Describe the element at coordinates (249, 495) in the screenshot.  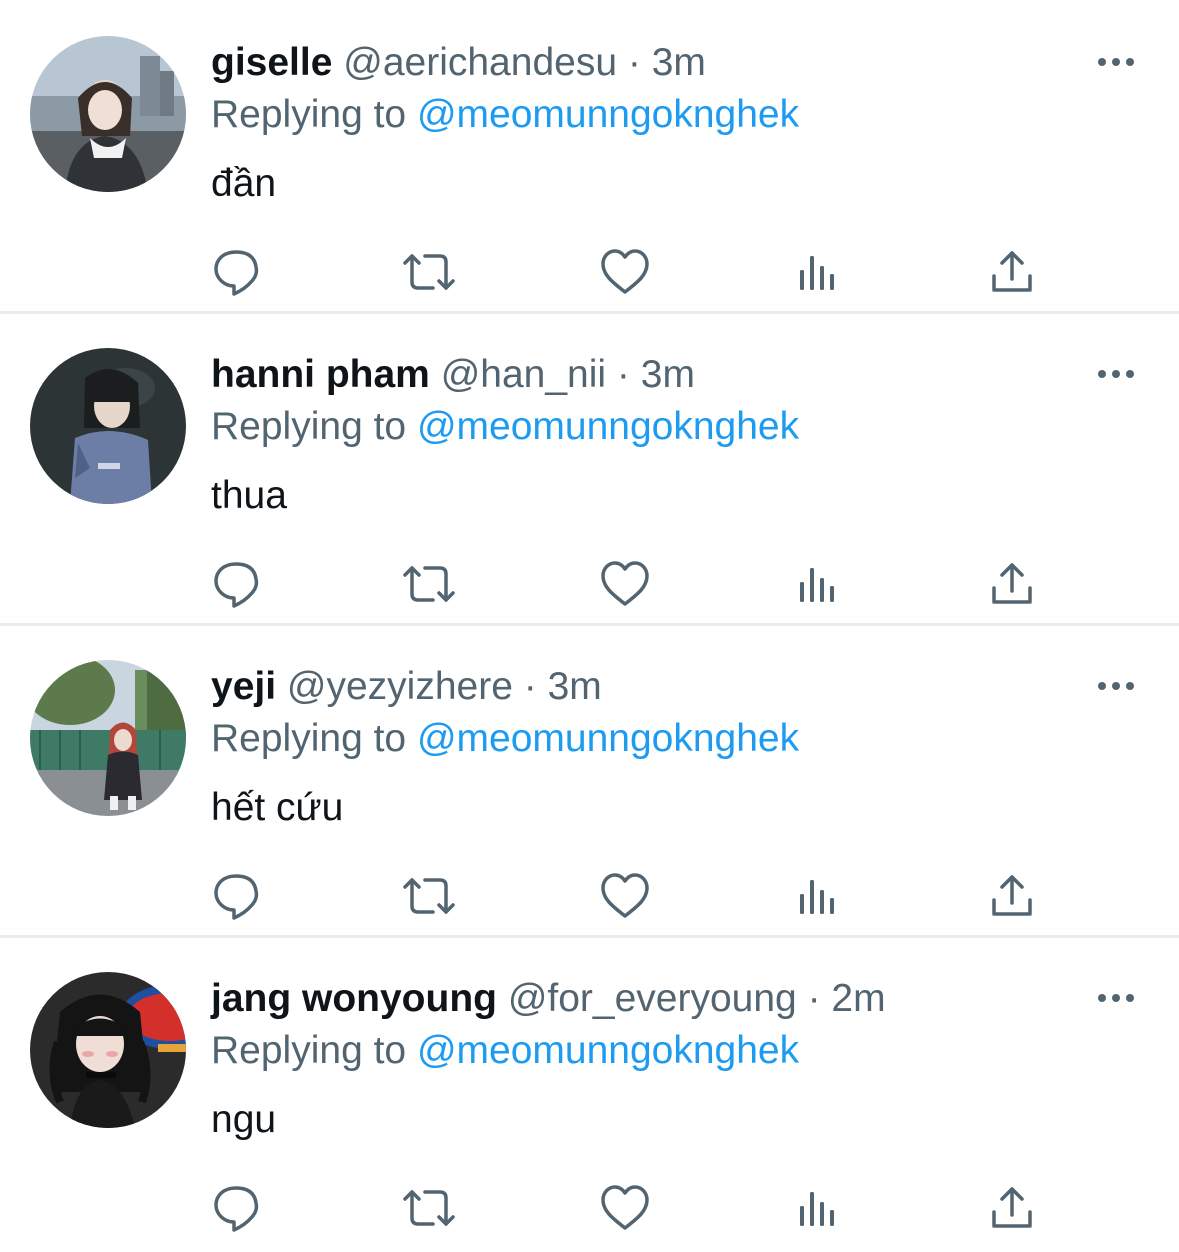
I see `tweet-text: thua` at that location.